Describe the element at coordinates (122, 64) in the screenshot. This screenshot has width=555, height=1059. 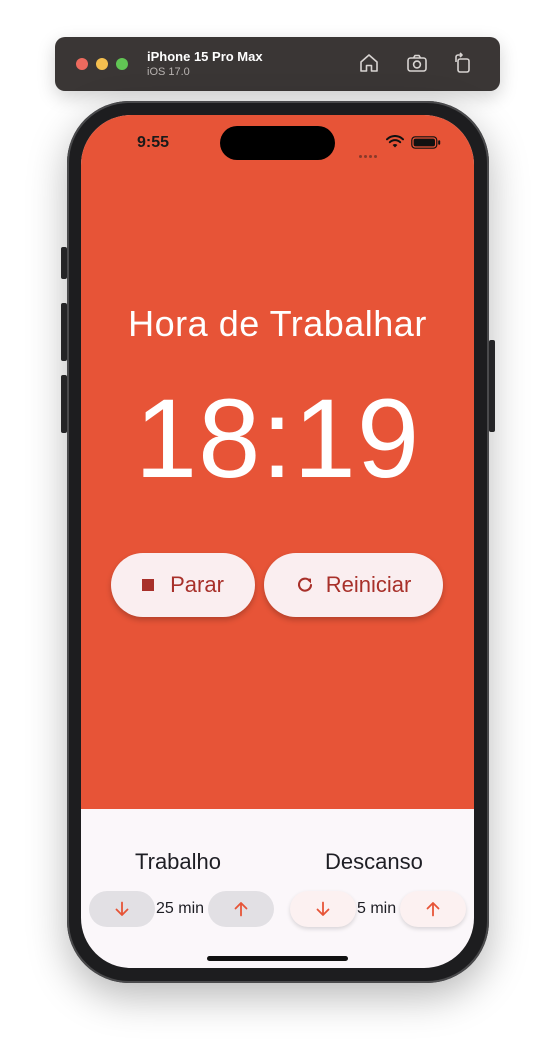
I see `window-maximize-button` at that location.